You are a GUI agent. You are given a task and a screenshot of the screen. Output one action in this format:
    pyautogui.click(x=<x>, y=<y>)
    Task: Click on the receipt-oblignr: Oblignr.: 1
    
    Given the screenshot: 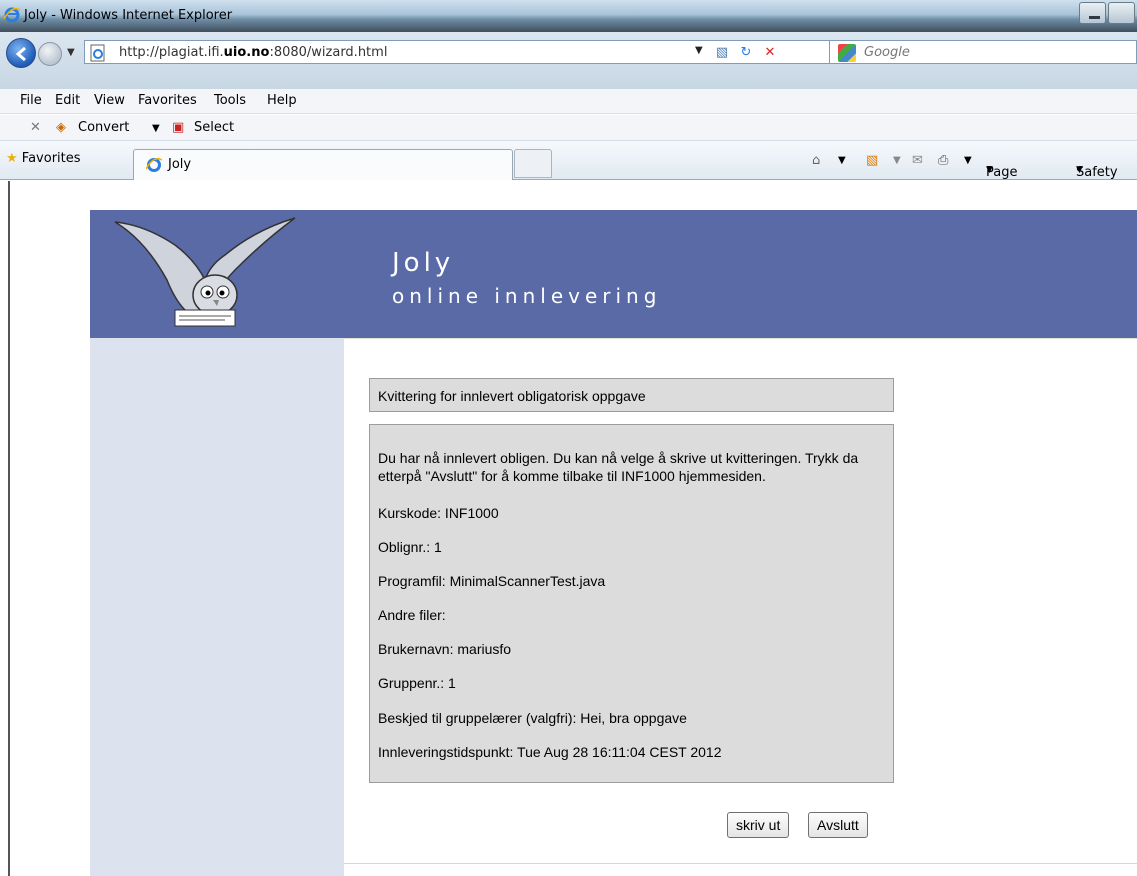 What is the action you would take?
    pyautogui.click(x=410, y=547)
    